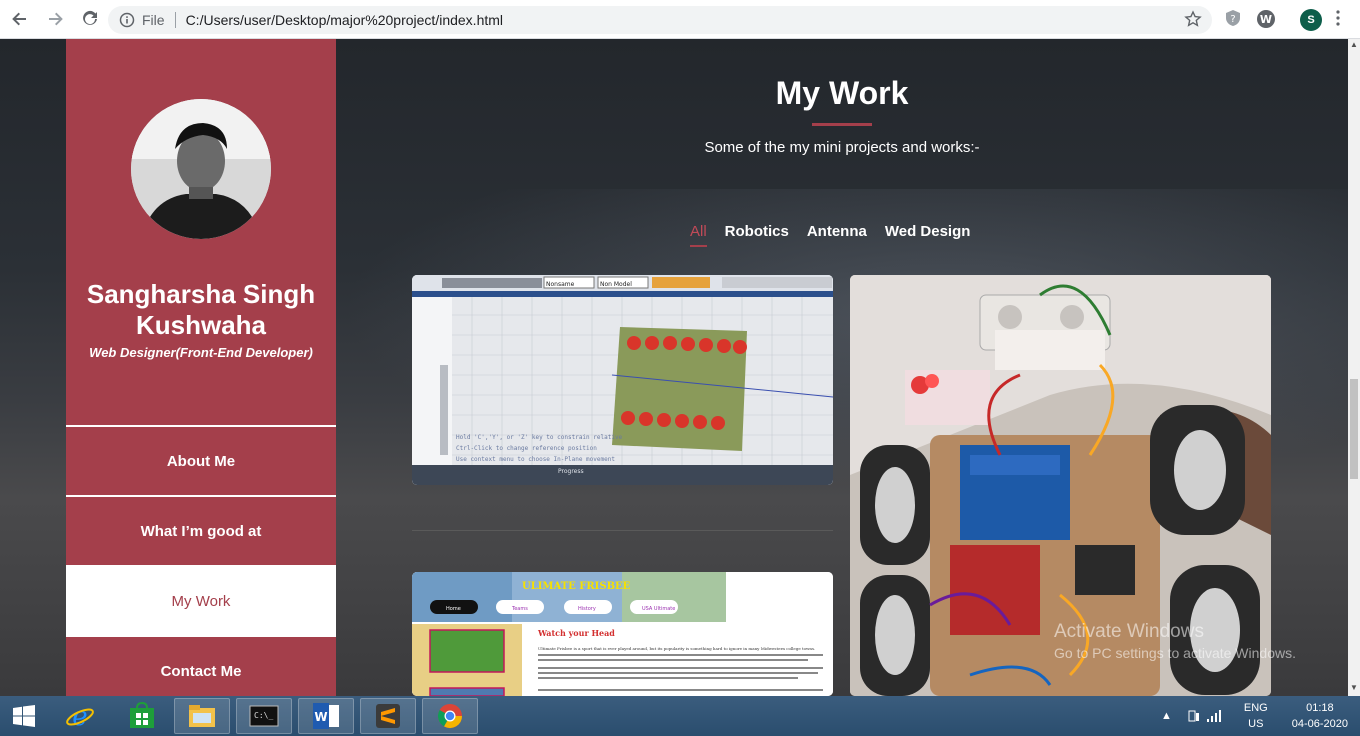 This screenshot has width=1360, height=736. What do you see at coordinates (1255, 708) in the screenshot?
I see `language-code: ENG` at bounding box center [1255, 708].